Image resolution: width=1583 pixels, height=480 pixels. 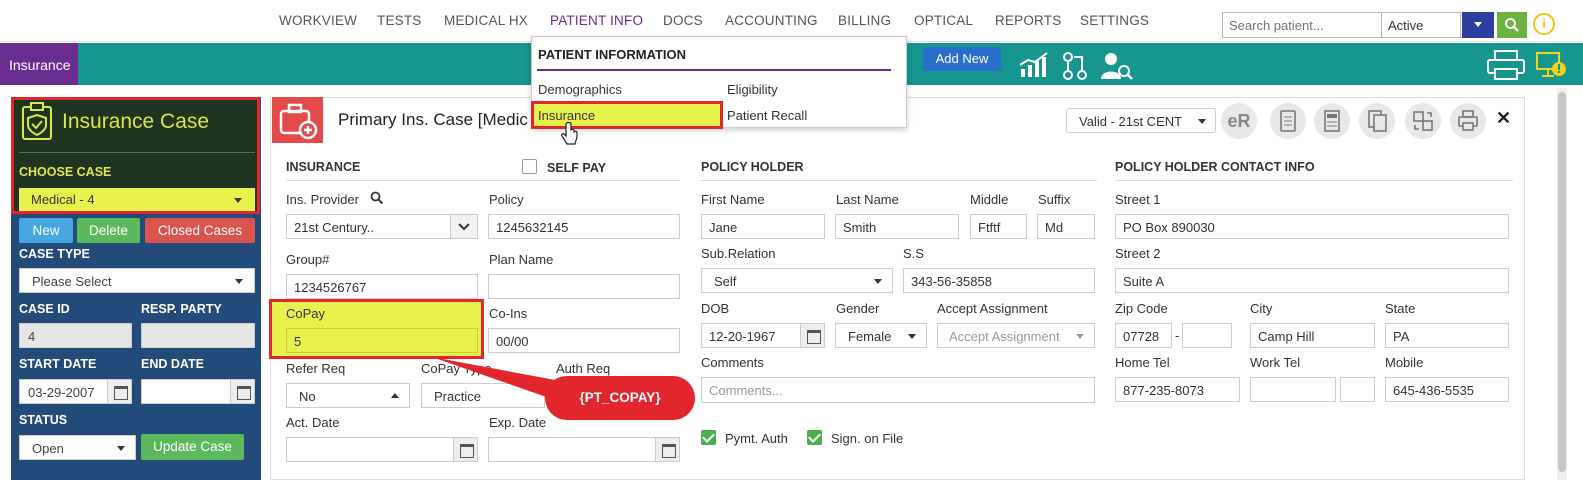 I want to click on case-type-select: Please Select, so click(x=137, y=280).